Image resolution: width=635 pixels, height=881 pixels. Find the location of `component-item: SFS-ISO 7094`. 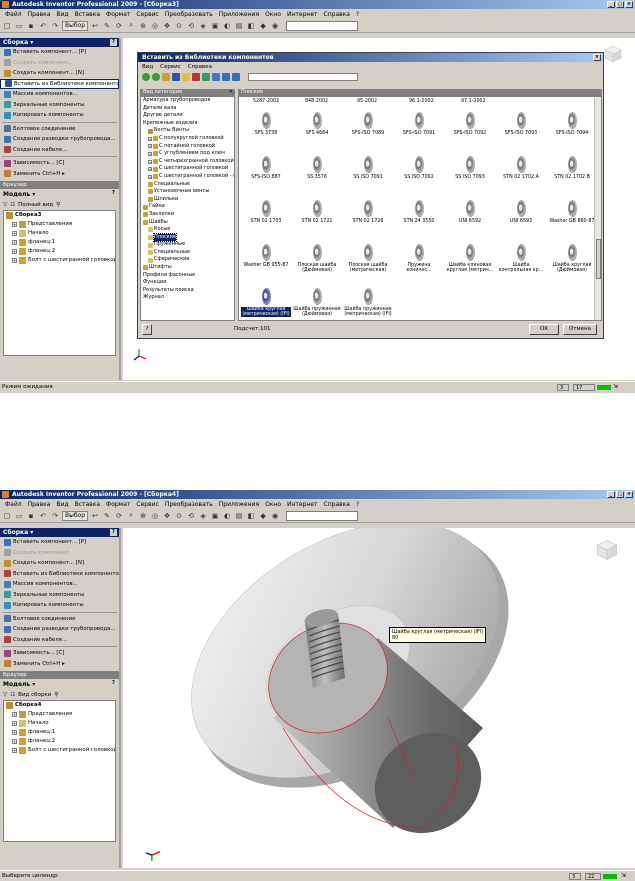

component-item: SFS-ISO 7094 is located at coordinates (572, 129).